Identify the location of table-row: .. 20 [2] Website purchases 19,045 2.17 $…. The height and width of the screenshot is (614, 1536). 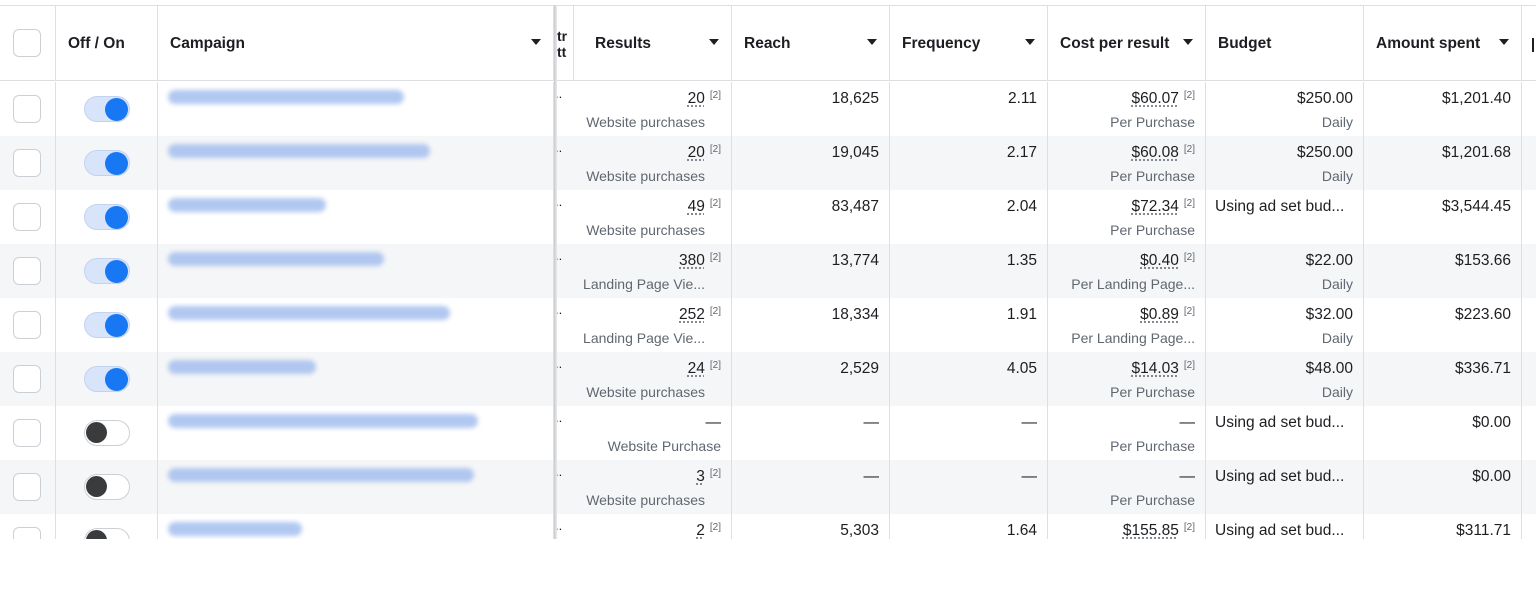
(768, 163).